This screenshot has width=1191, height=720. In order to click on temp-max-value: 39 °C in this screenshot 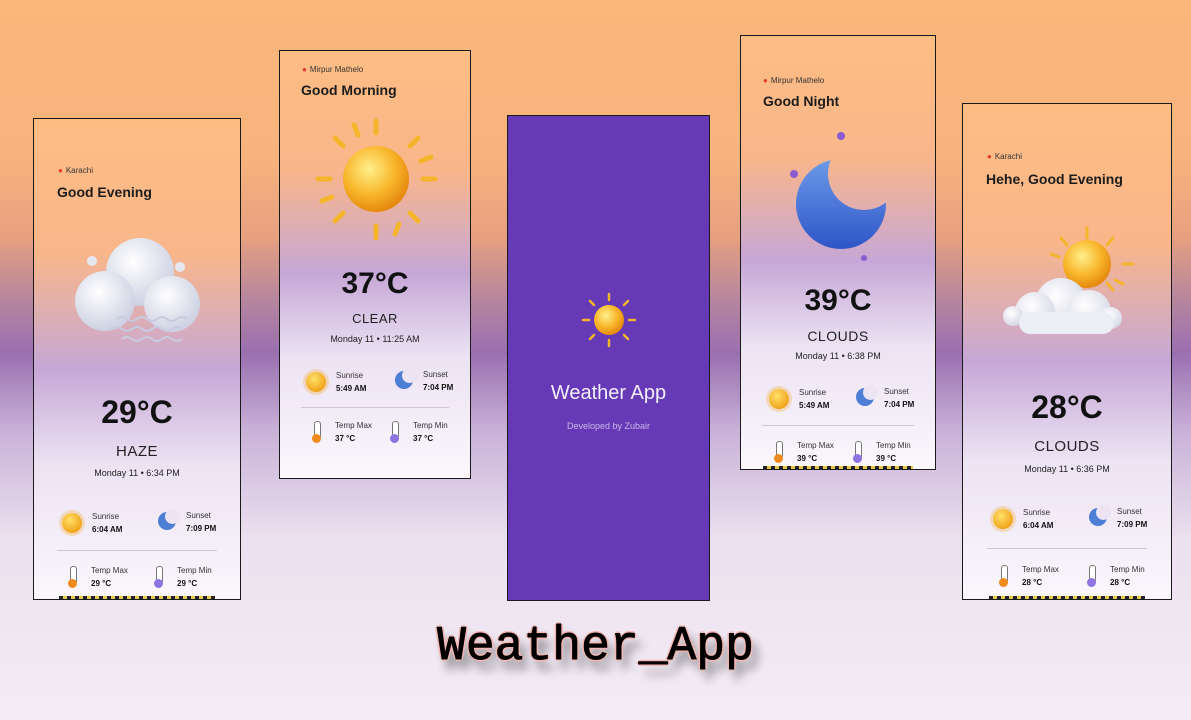, I will do `click(807, 458)`.